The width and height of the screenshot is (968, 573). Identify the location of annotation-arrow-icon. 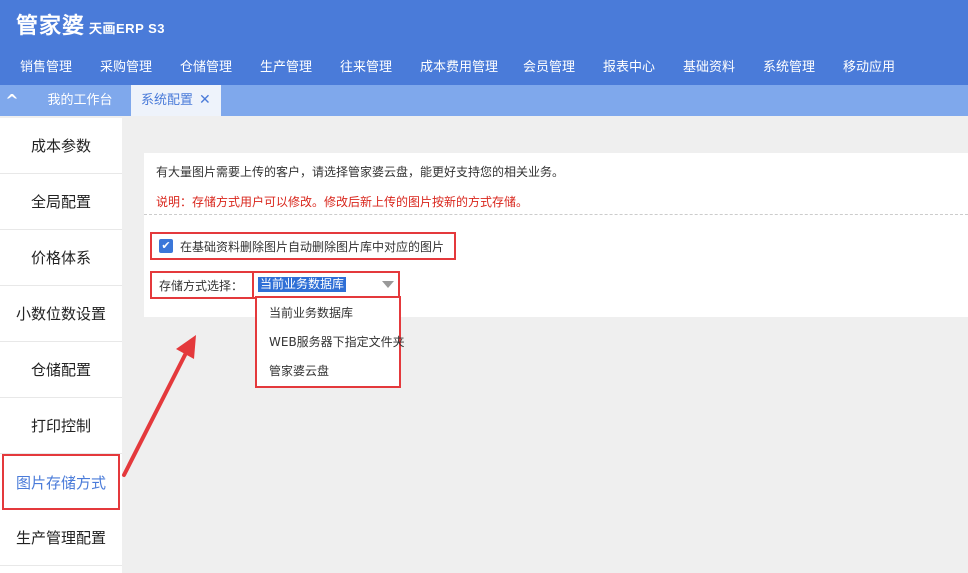
(159, 406).